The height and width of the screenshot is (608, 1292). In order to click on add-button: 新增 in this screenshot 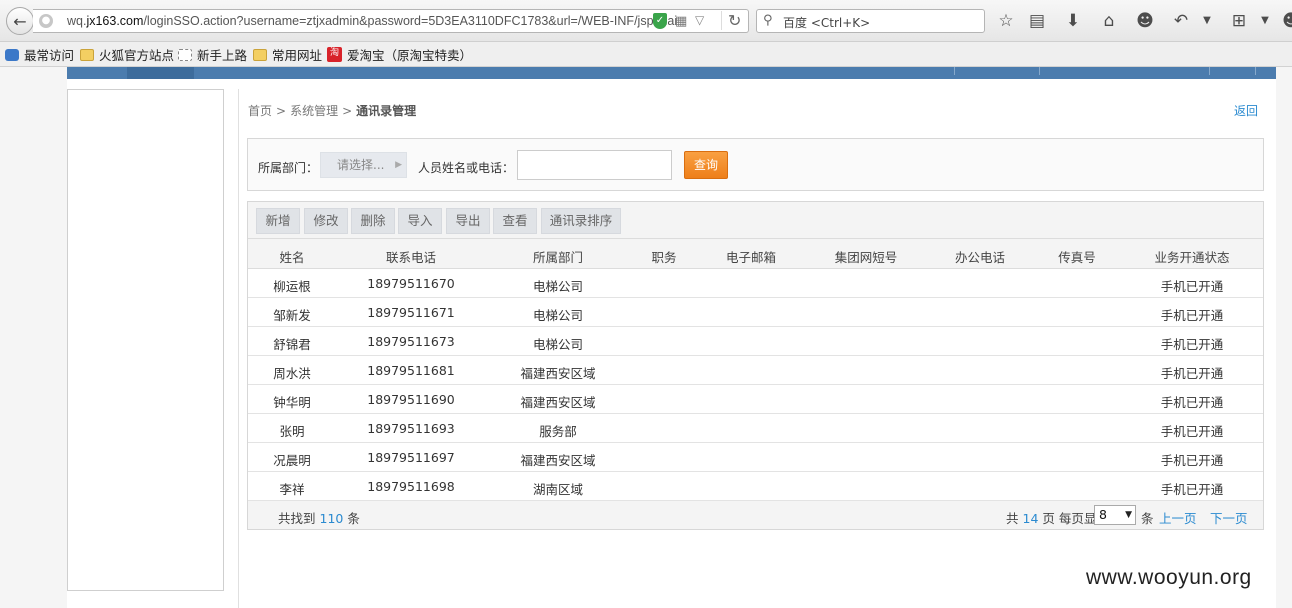, I will do `click(278, 221)`.